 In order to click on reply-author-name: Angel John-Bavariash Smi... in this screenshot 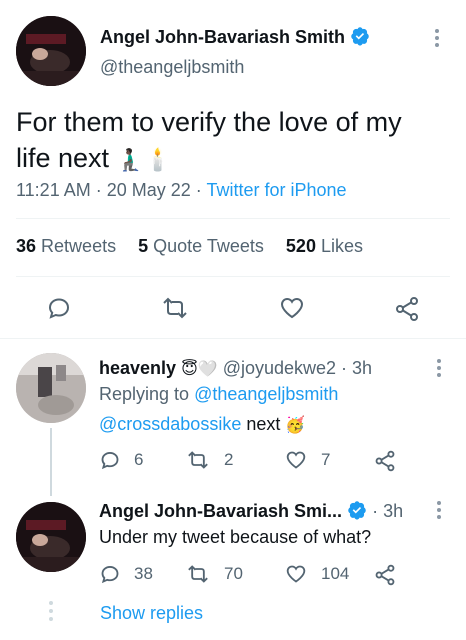, I will do `click(220, 511)`.